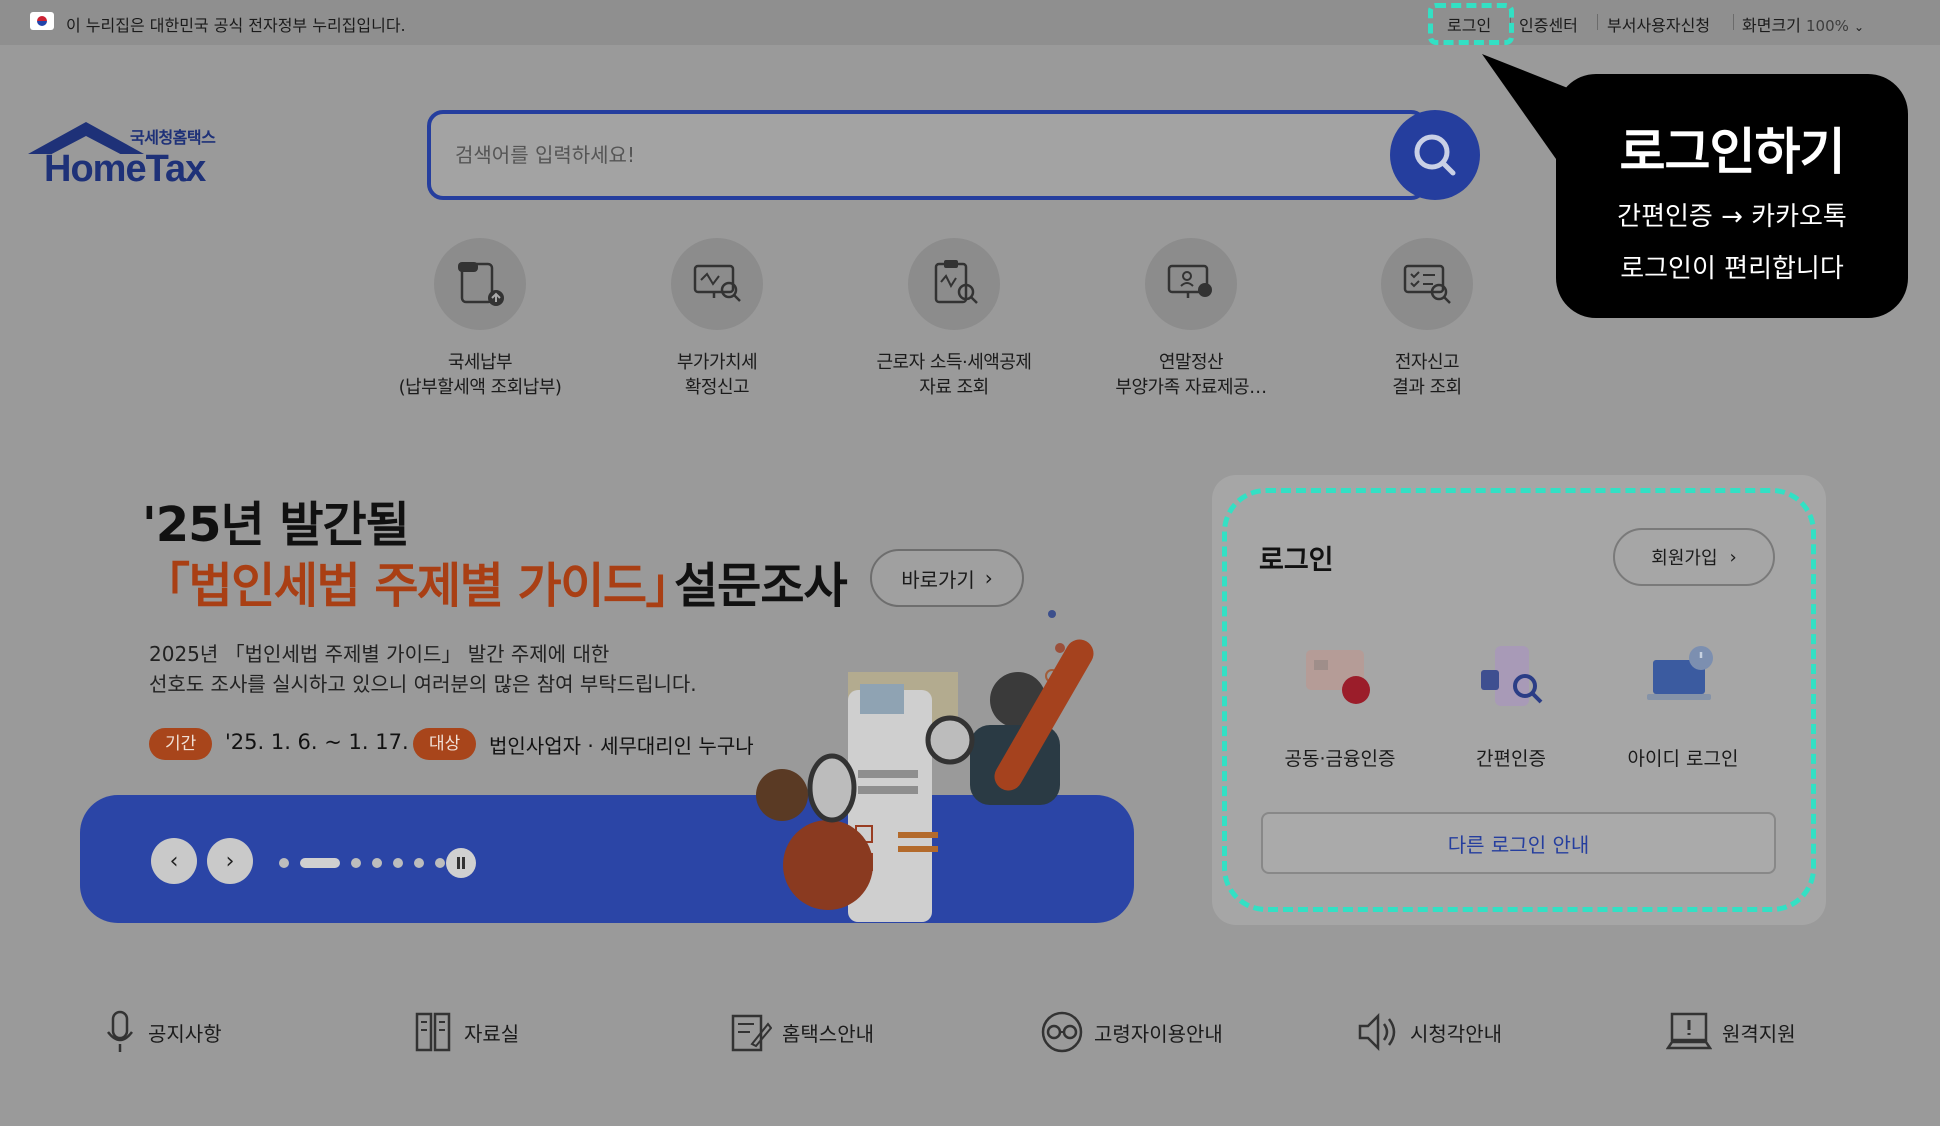 This screenshot has width=1940, height=1126. I want to click on chevron-down-icon: ⌄, so click(1859, 27).